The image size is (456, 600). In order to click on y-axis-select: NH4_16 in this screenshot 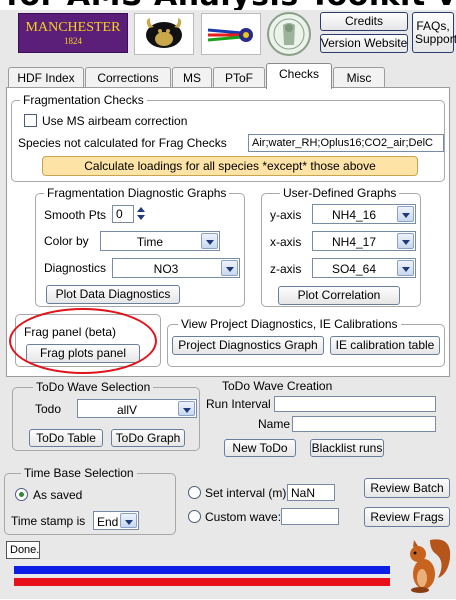, I will do `click(364, 214)`.